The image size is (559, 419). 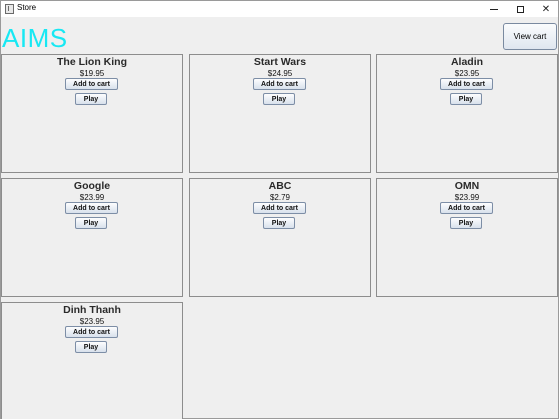 What do you see at coordinates (280, 186) in the screenshot?
I see `product-title: ABC` at bounding box center [280, 186].